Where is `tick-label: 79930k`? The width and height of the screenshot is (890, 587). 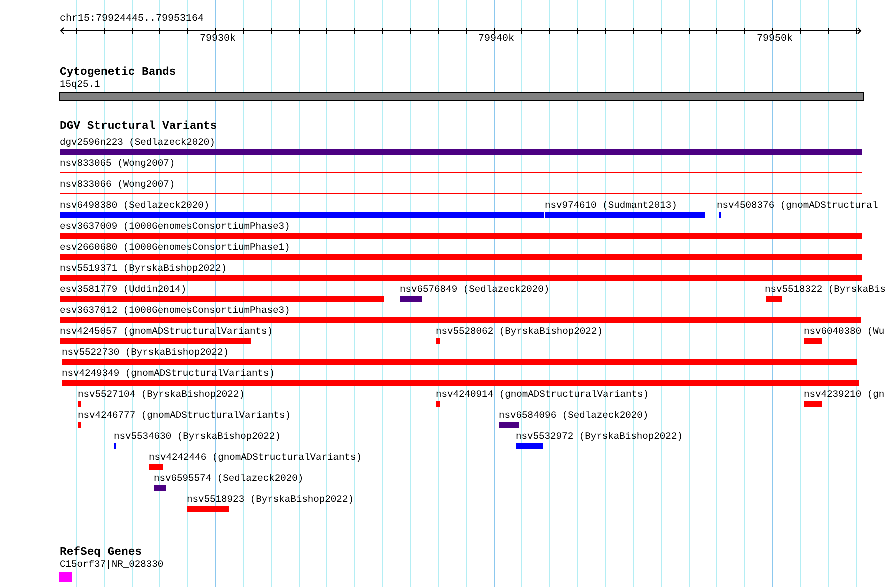 tick-label: 79930k is located at coordinates (218, 40).